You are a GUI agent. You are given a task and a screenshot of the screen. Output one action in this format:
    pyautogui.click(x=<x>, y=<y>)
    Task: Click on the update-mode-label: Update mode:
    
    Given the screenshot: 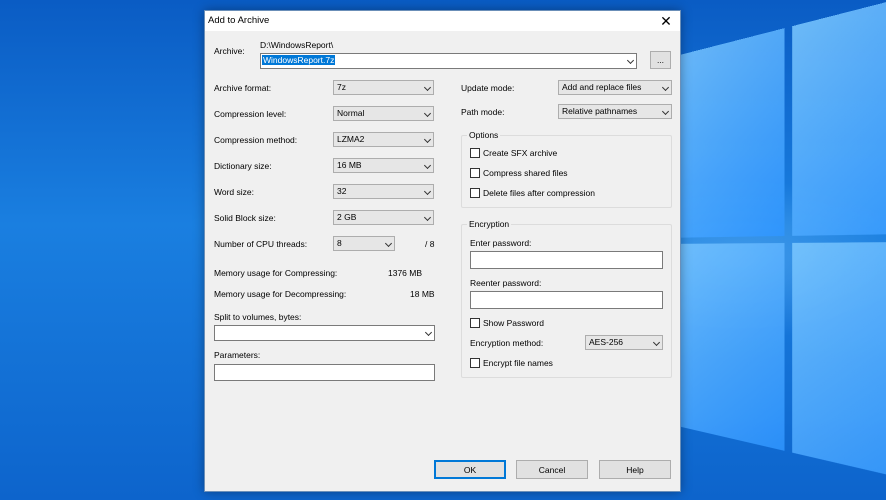 What is the action you would take?
    pyautogui.click(x=487, y=88)
    